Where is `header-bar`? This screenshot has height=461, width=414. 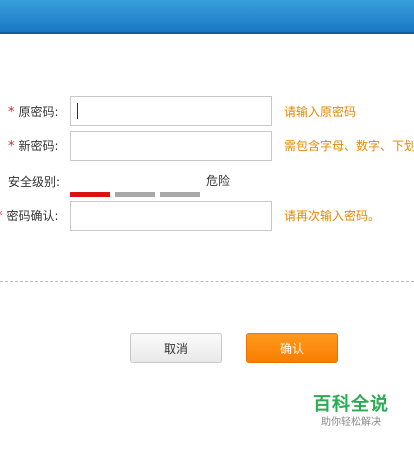
header-bar is located at coordinates (207, 17).